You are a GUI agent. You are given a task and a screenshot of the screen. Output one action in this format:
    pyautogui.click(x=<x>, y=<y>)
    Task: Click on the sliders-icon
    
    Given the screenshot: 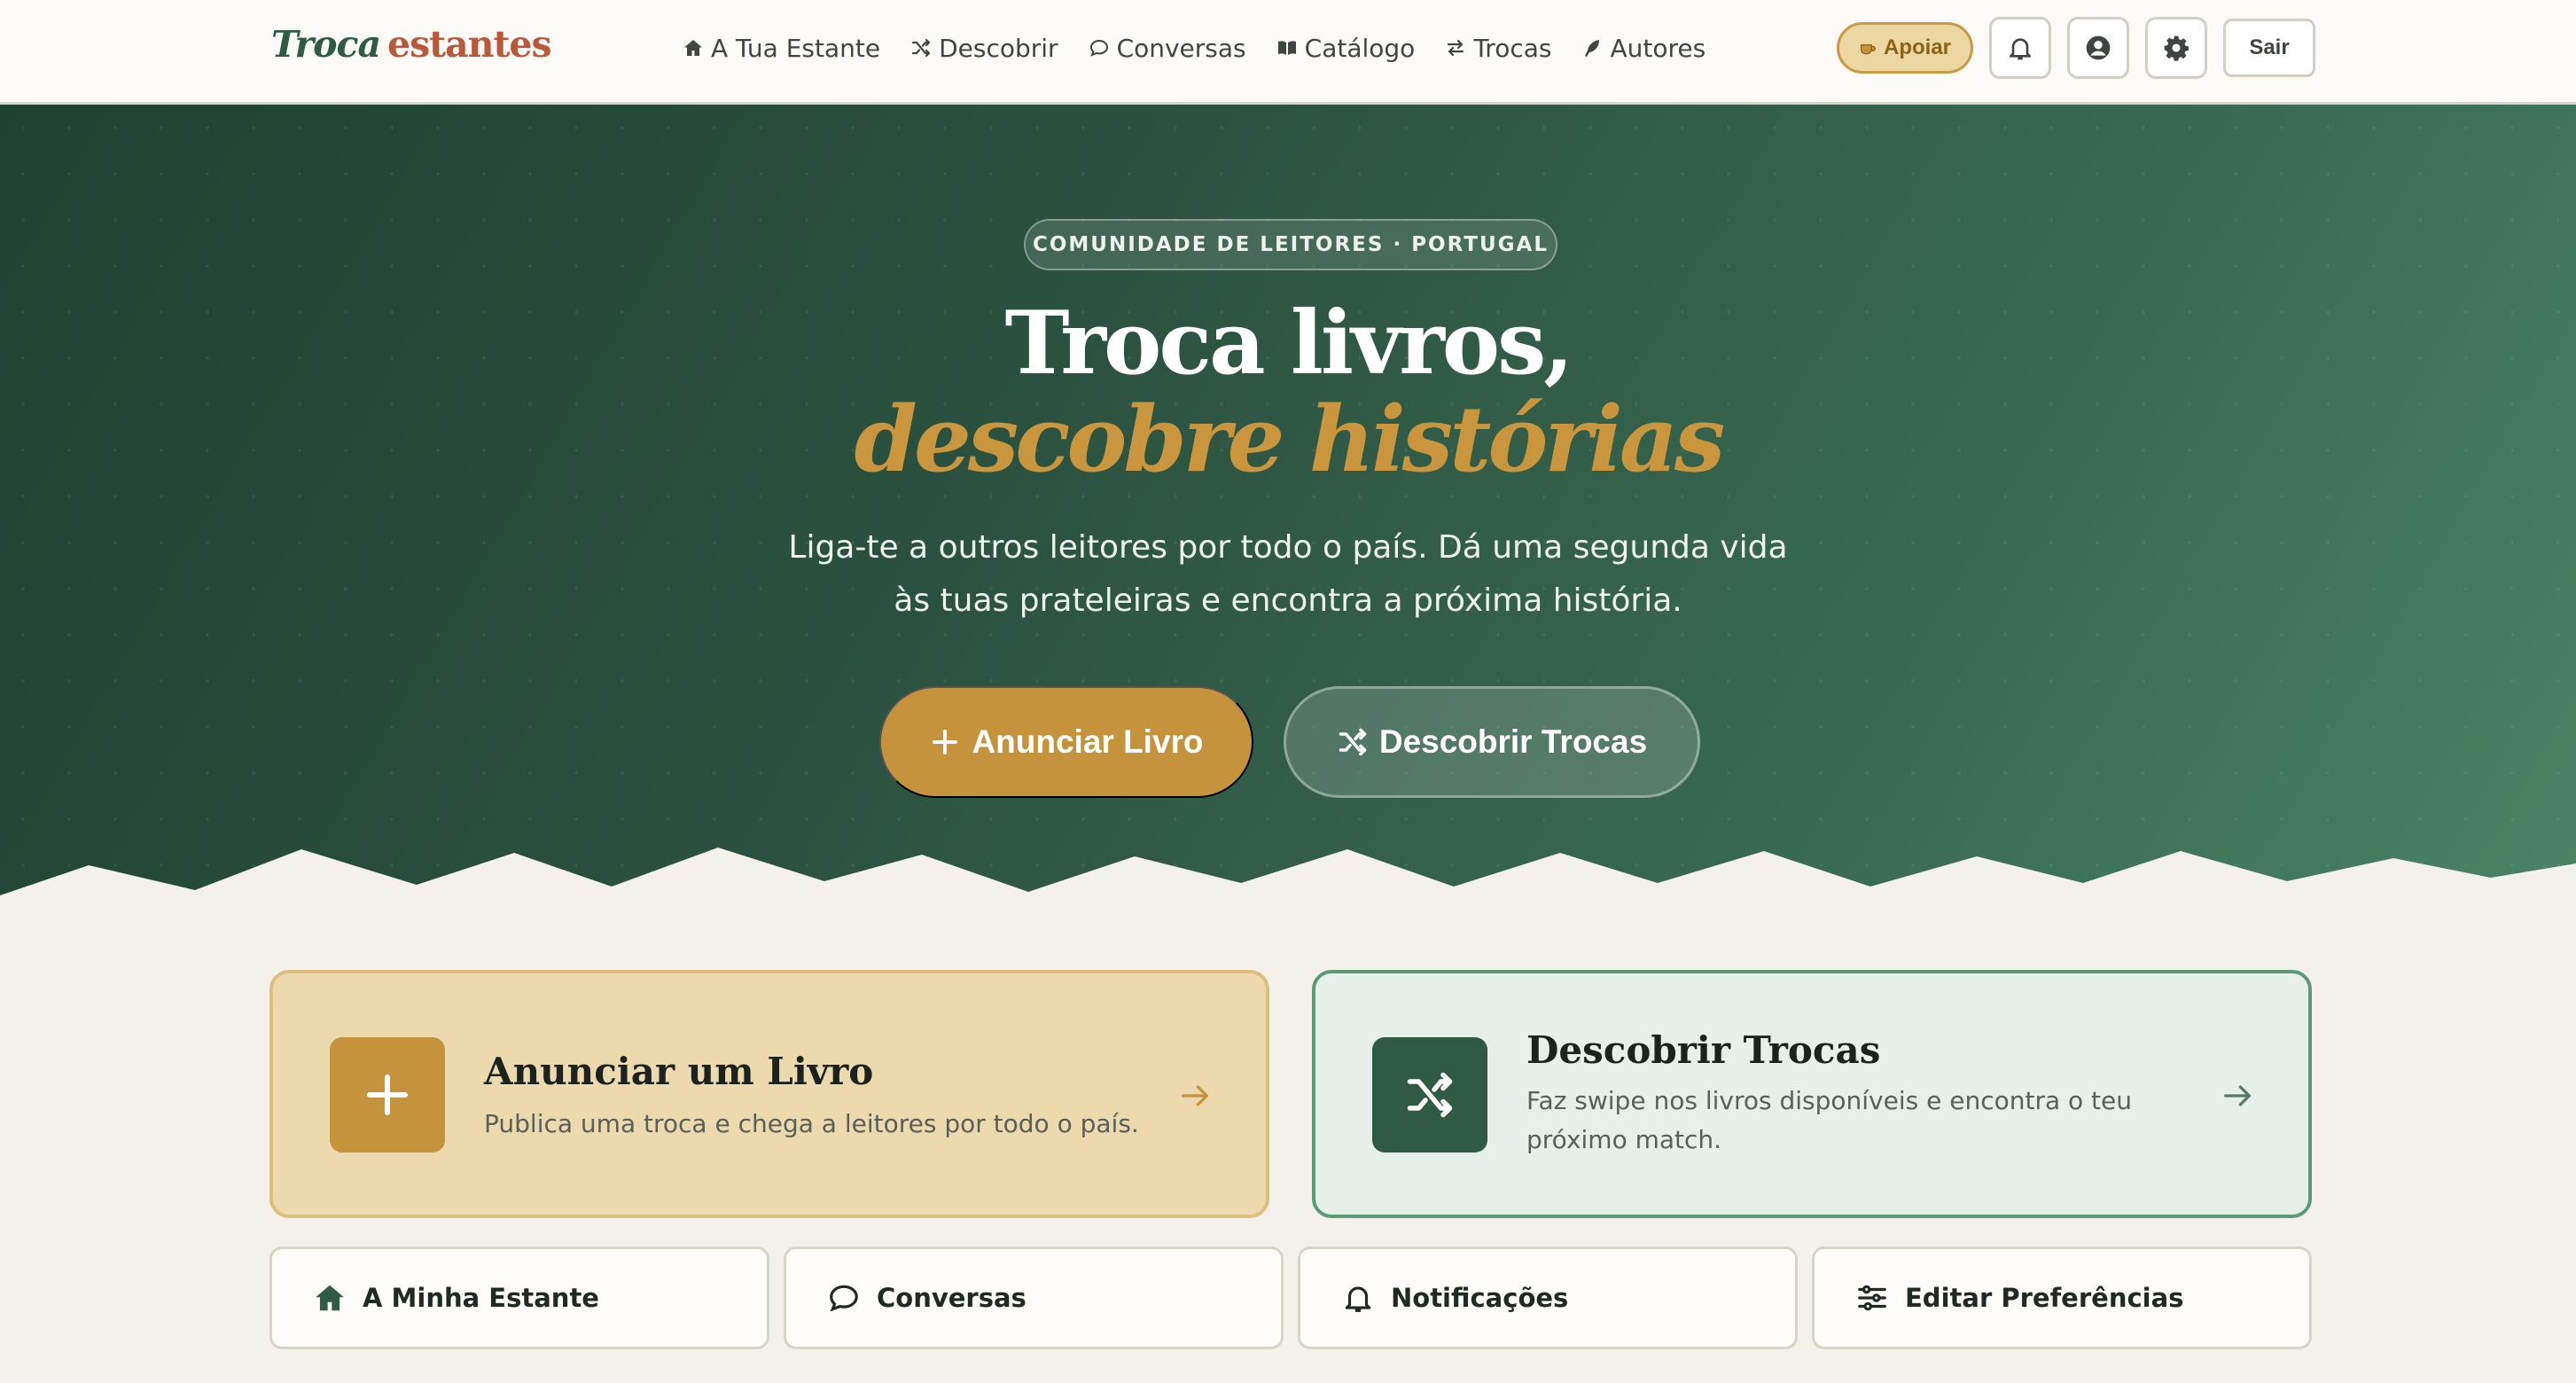 What is the action you would take?
    pyautogui.click(x=1872, y=1298)
    